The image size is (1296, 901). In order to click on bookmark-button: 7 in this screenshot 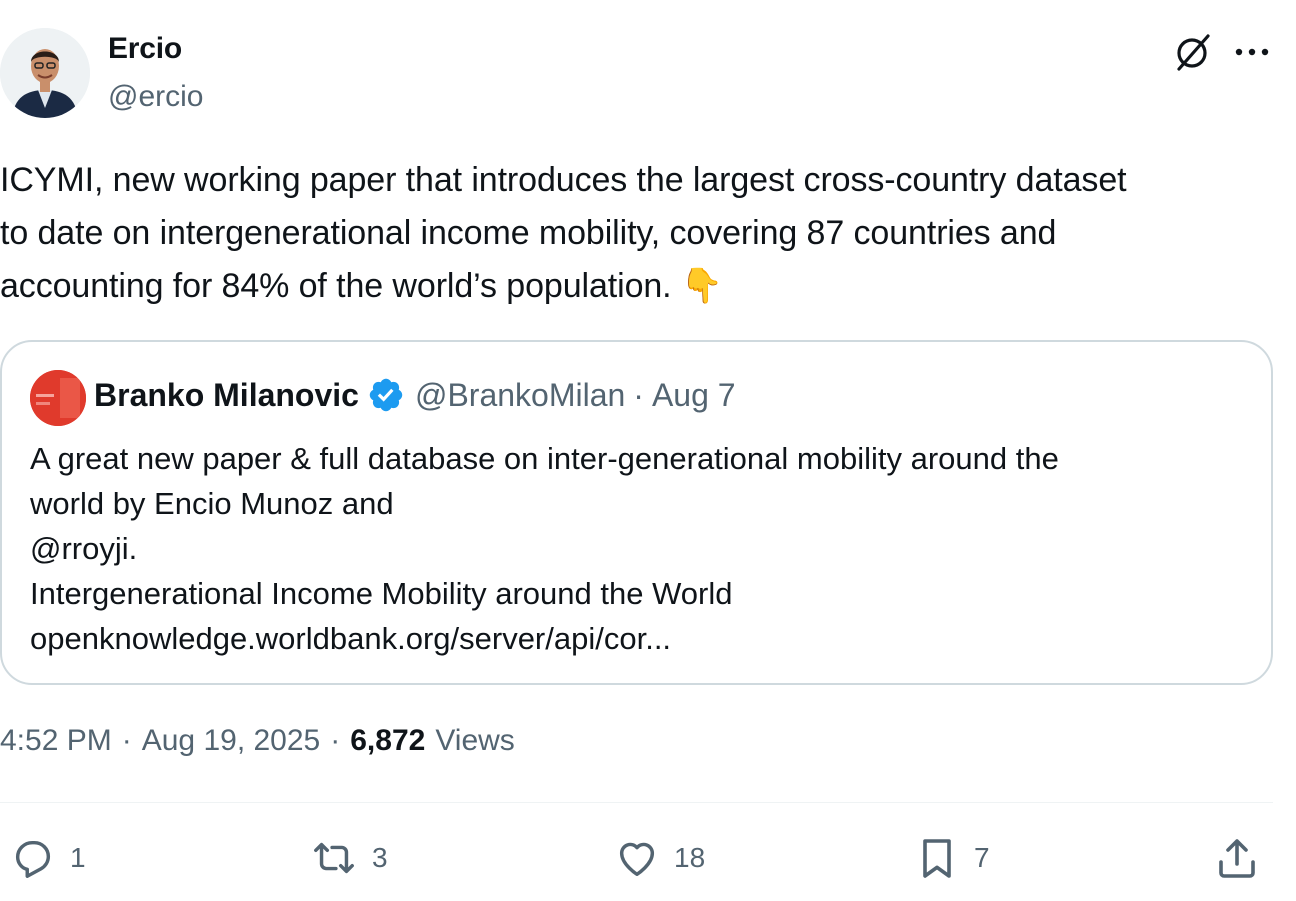, I will do `click(951, 858)`.